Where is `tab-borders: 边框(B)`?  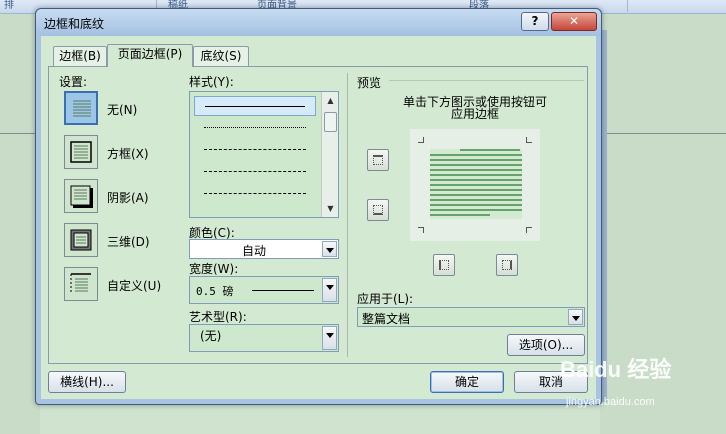
tab-borders: 边框(B) is located at coordinates (80, 56).